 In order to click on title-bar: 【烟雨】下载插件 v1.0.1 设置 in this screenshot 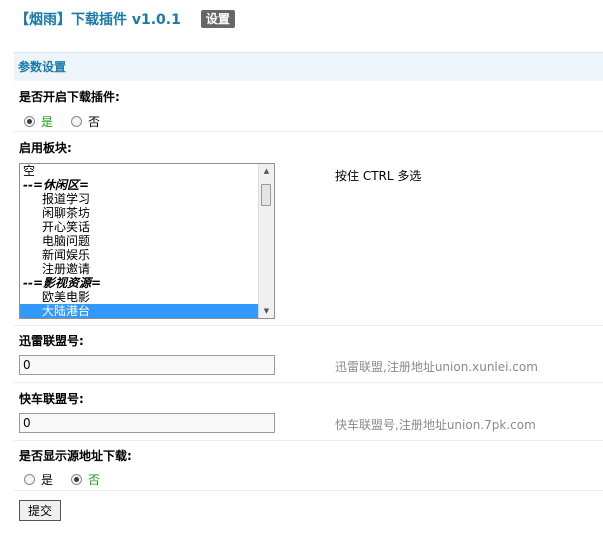, I will do `click(125, 19)`.